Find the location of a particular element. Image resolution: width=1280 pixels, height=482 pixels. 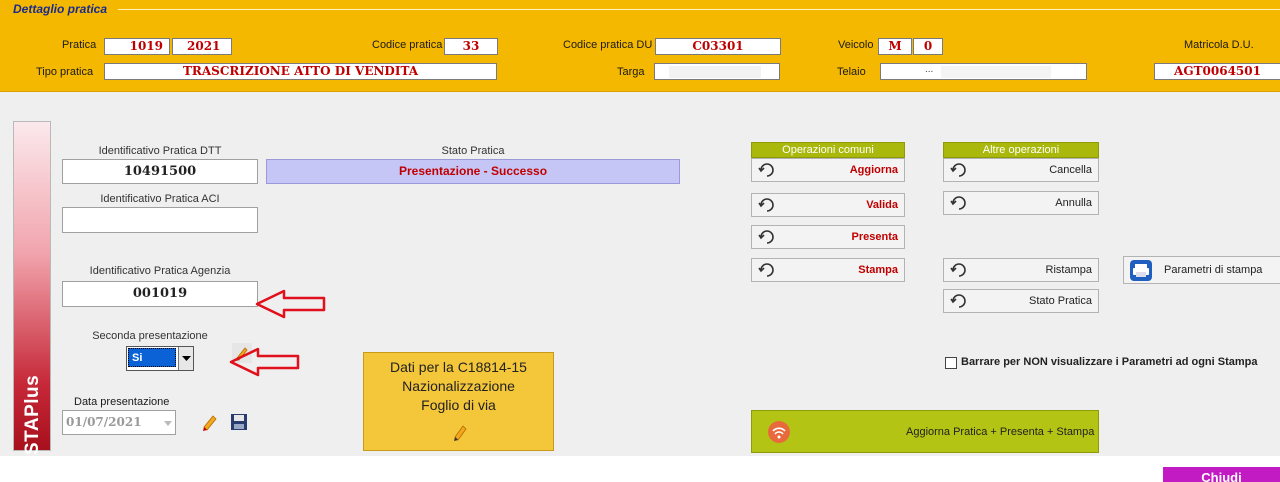

pratica-number-field: 1019 is located at coordinates (137, 46).